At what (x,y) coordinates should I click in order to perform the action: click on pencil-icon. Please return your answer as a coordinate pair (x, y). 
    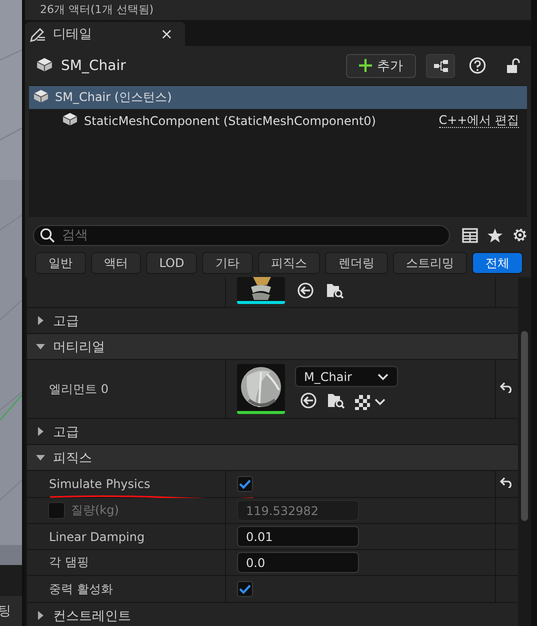
    Looking at the image, I should click on (38, 34).